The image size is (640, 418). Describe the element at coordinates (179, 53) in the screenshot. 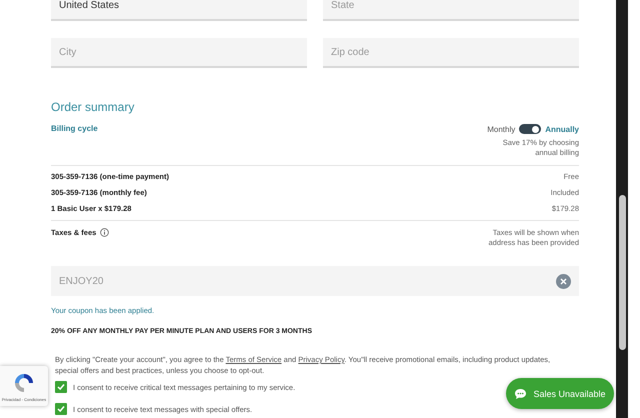

I see `input-field: City` at that location.